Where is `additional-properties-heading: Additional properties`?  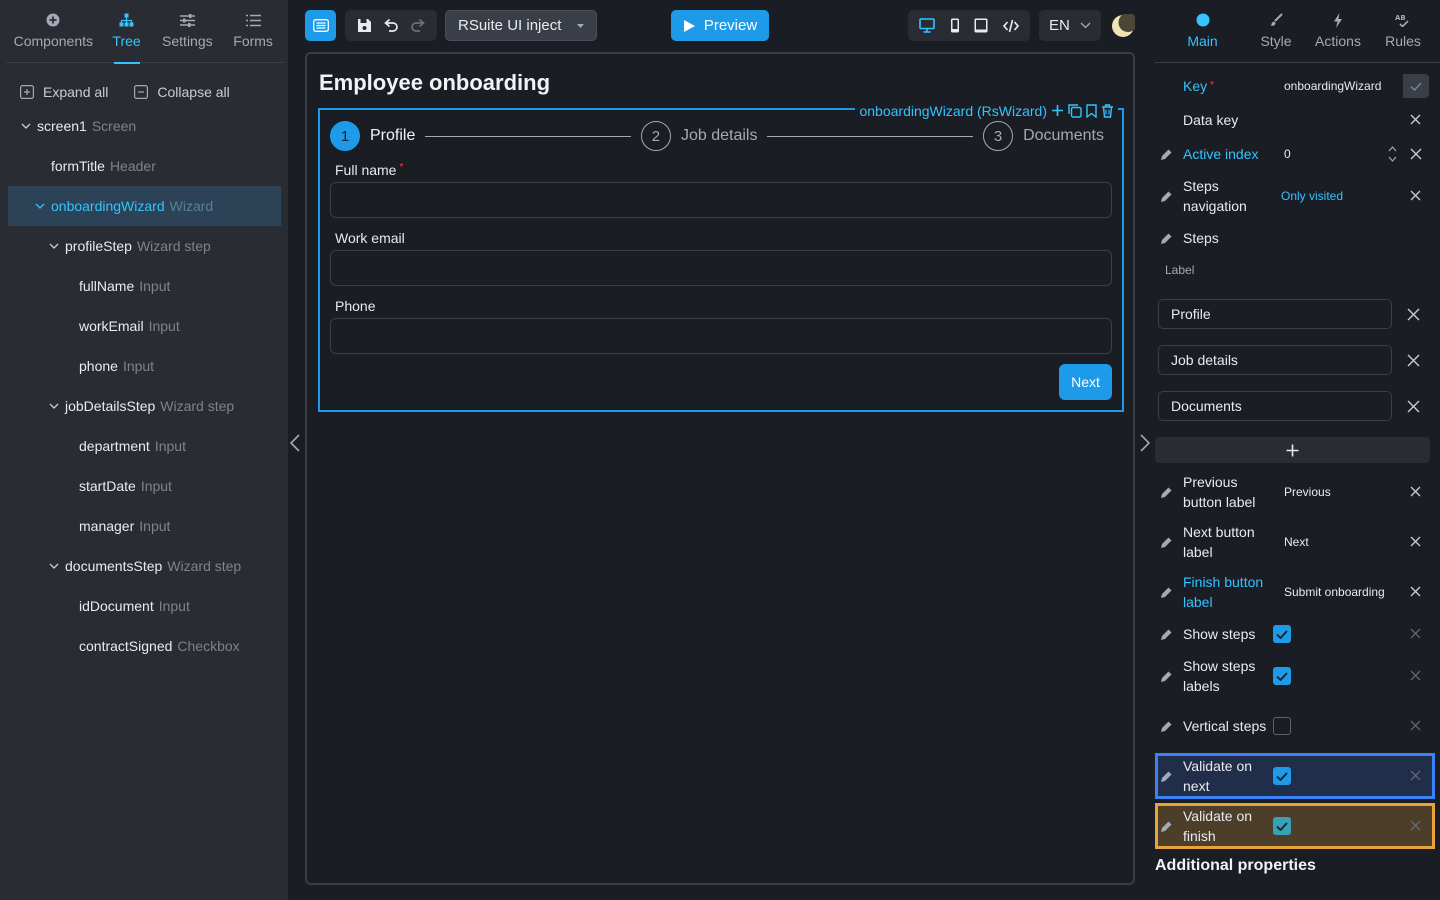
additional-properties-heading: Additional properties is located at coordinates (1235, 866).